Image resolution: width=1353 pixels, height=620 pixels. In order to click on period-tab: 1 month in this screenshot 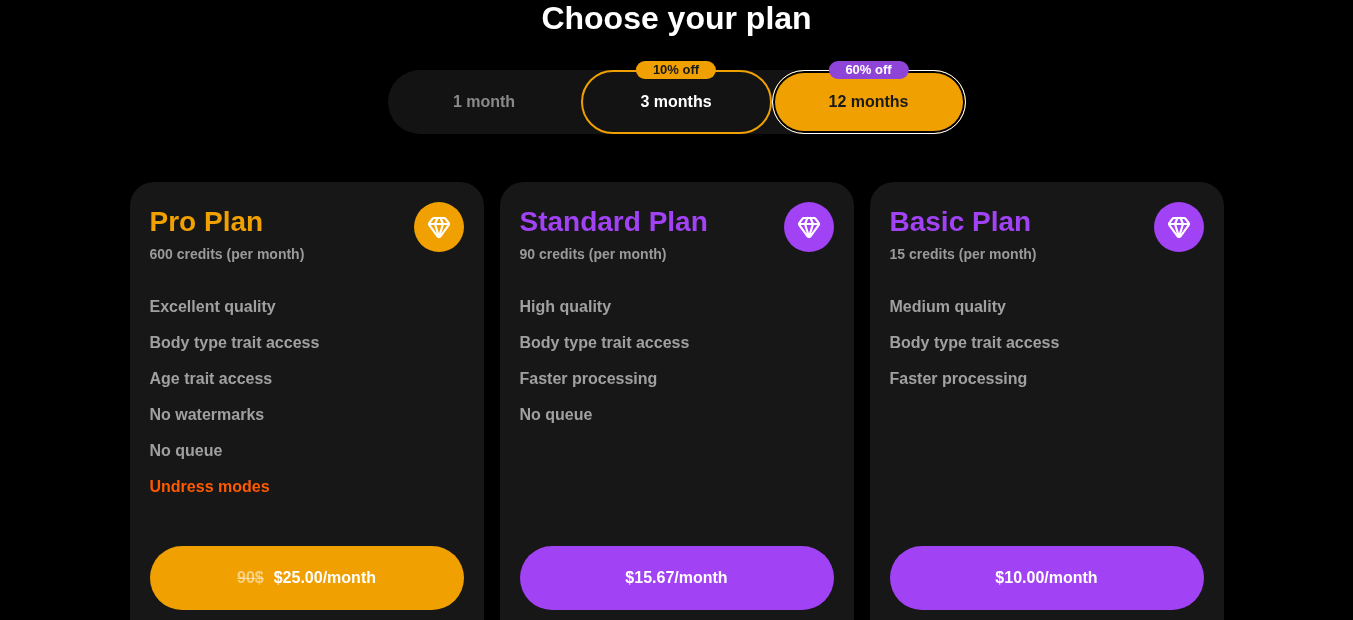, I will do `click(484, 102)`.